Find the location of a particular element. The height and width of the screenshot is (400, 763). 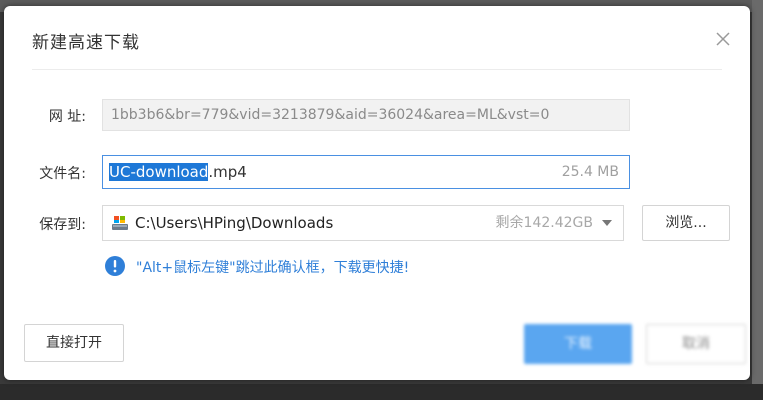

direct-open-button: 直接打开 is located at coordinates (74, 343).